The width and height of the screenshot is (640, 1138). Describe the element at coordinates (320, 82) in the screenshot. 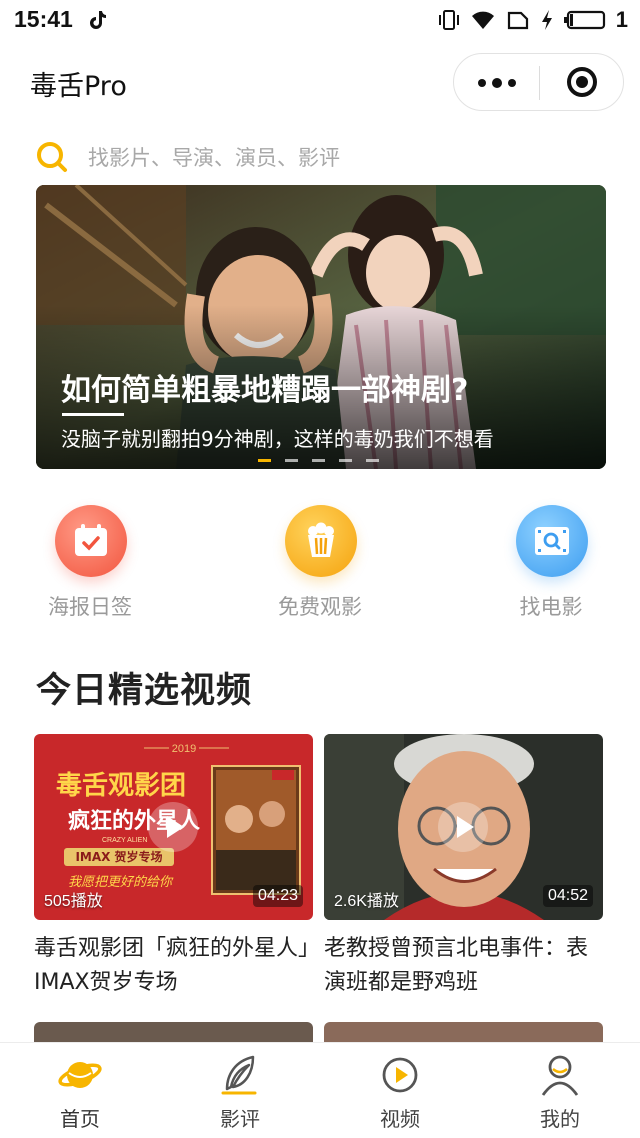

I see `nav-bar: 毒舌Pro` at that location.